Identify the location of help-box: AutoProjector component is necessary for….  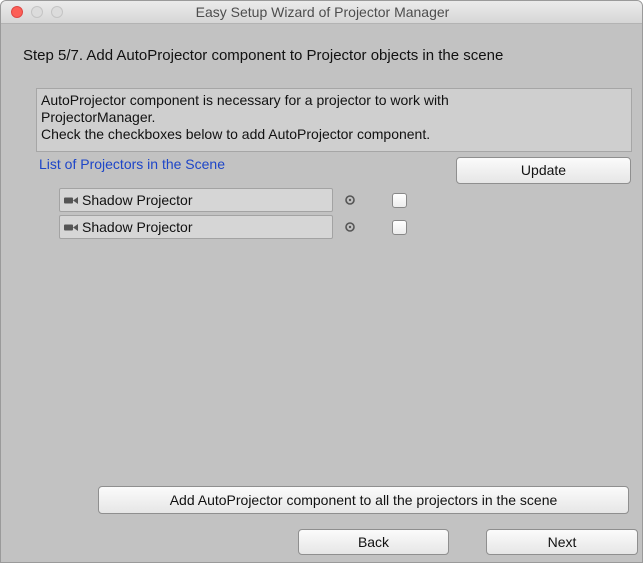
(334, 120).